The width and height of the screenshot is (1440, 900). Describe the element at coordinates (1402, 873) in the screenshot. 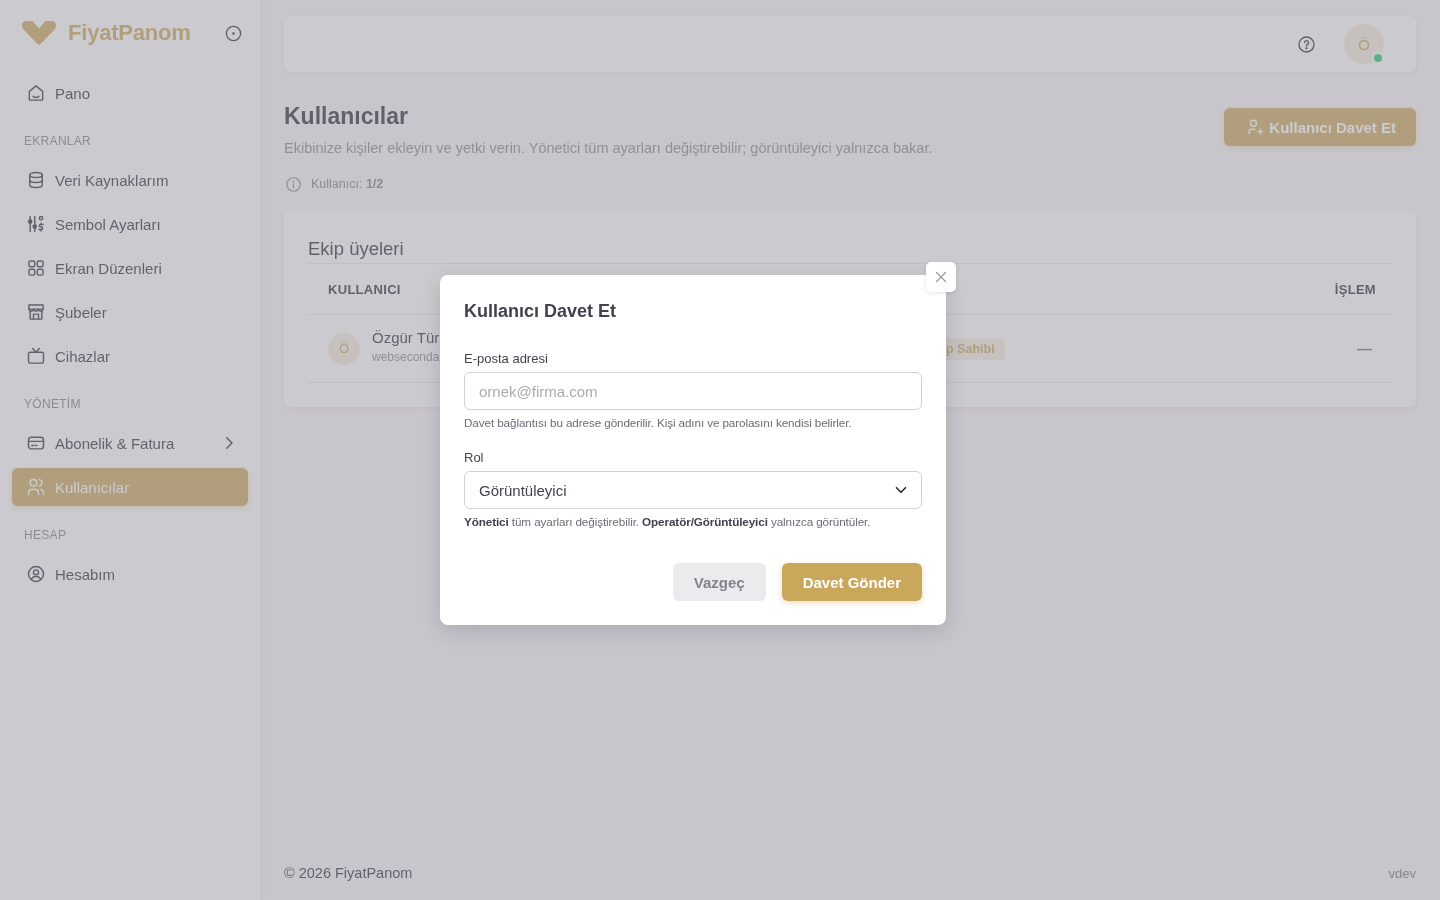

I see `version-text: vdev` at that location.